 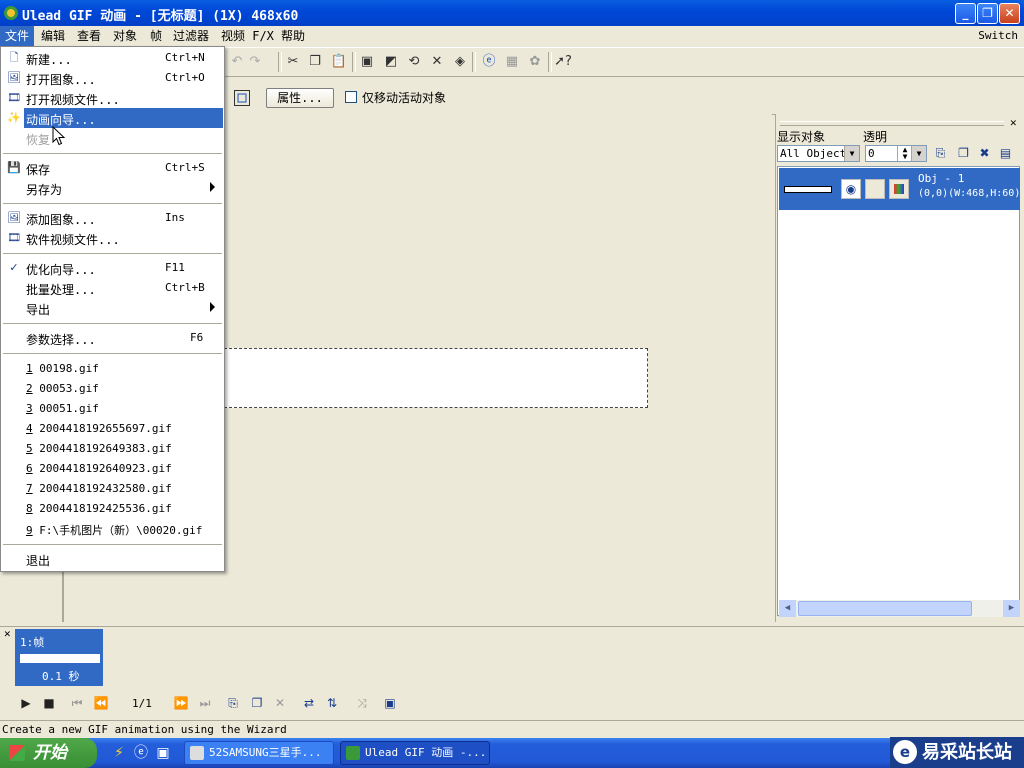 I want to click on transparency-input: 0 ▲ ▼ ▼, so click(x=896, y=153).